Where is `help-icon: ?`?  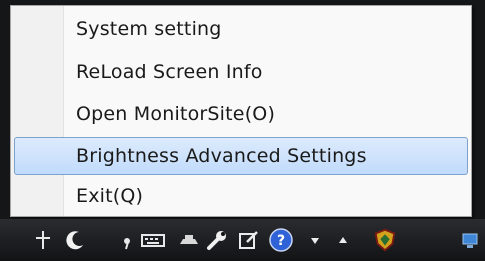
help-icon: ? is located at coordinates (281, 240).